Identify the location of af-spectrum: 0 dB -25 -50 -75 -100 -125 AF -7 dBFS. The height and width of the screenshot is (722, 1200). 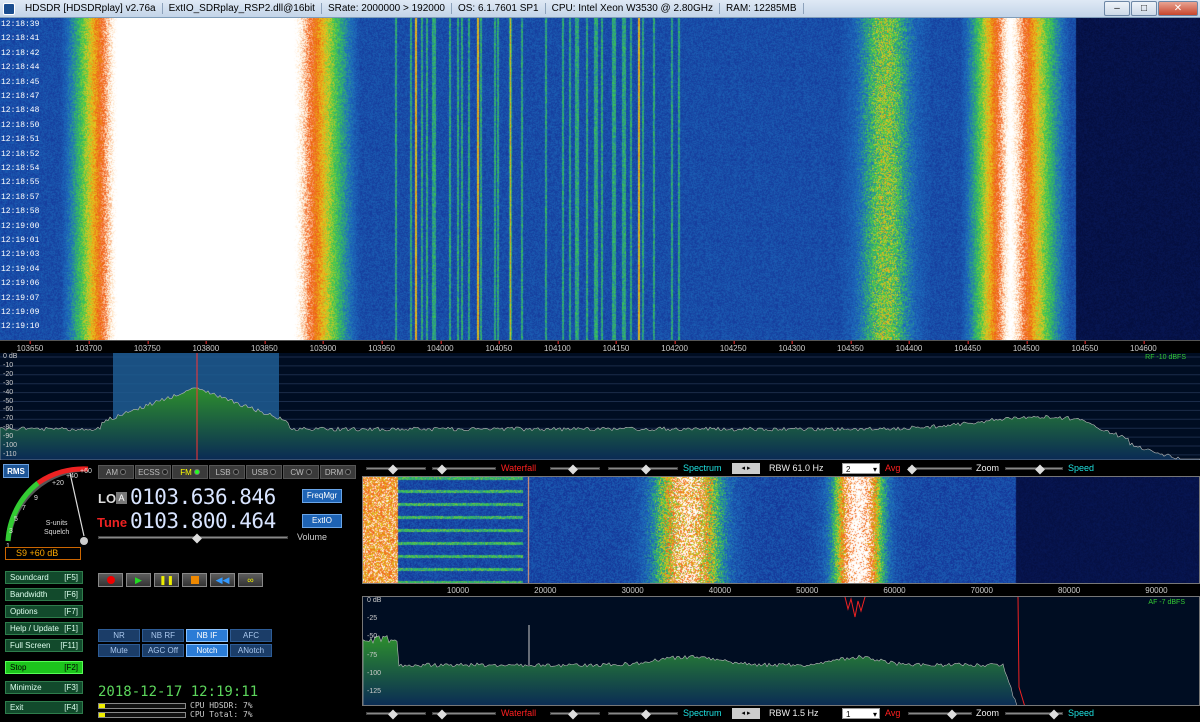
(781, 651).